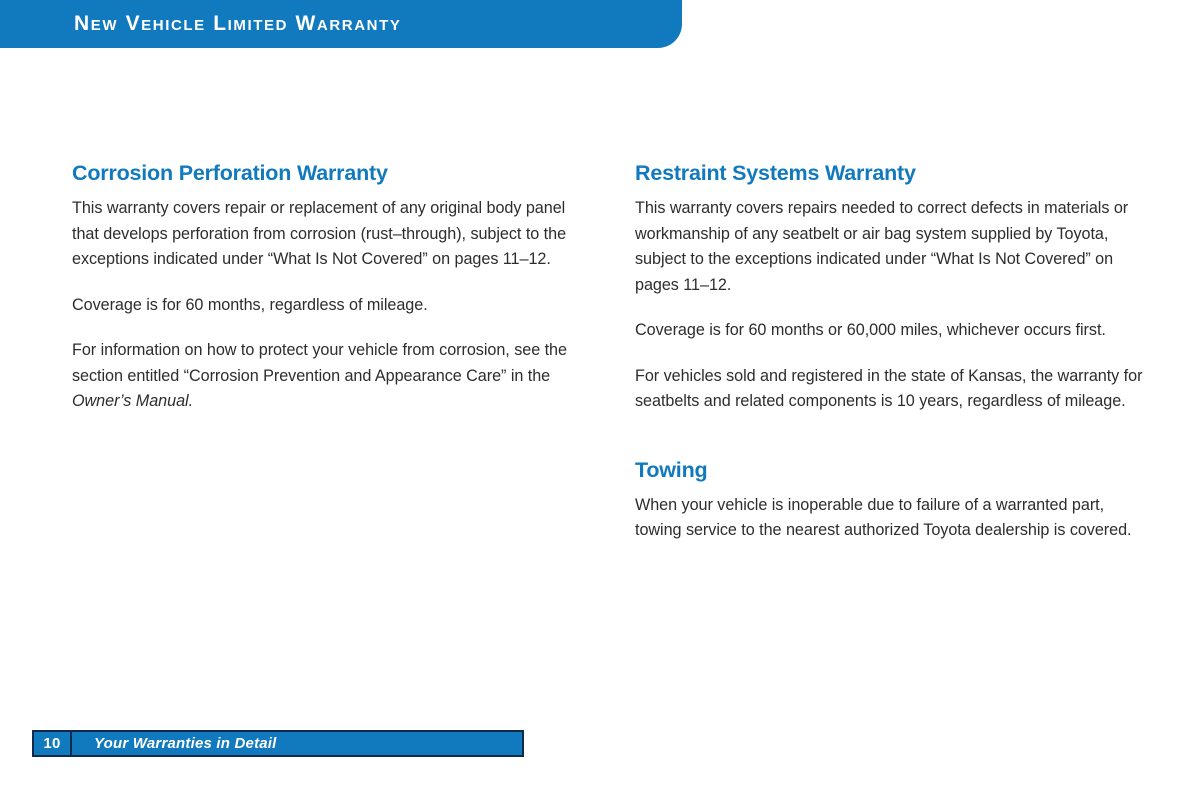 This screenshot has height=787, width=1200. What do you see at coordinates (133, 401) in the screenshot?
I see `owners-manual-citation: Owner’s Manual.` at bounding box center [133, 401].